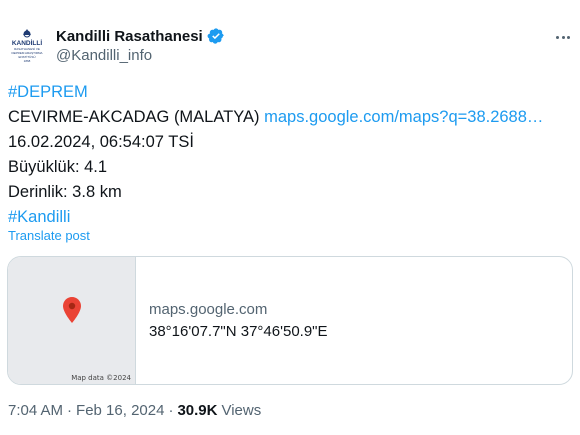 The width and height of the screenshot is (580, 435). Describe the element at coordinates (129, 36) in the screenshot. I see `author-display-name: Kandilli Rasathanesi` at that location.